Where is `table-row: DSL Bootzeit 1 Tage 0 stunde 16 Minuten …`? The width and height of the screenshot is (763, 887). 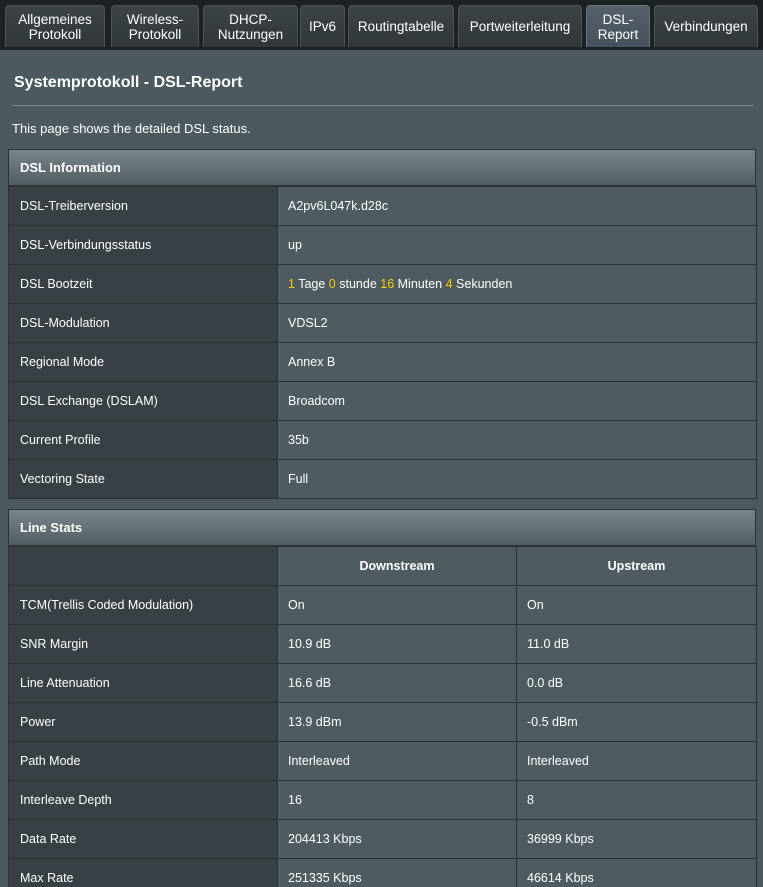 table-row: DSL Bootzeit 1 Tage 0 stunde 16 Minuten … is located at coordinates (382, 284).